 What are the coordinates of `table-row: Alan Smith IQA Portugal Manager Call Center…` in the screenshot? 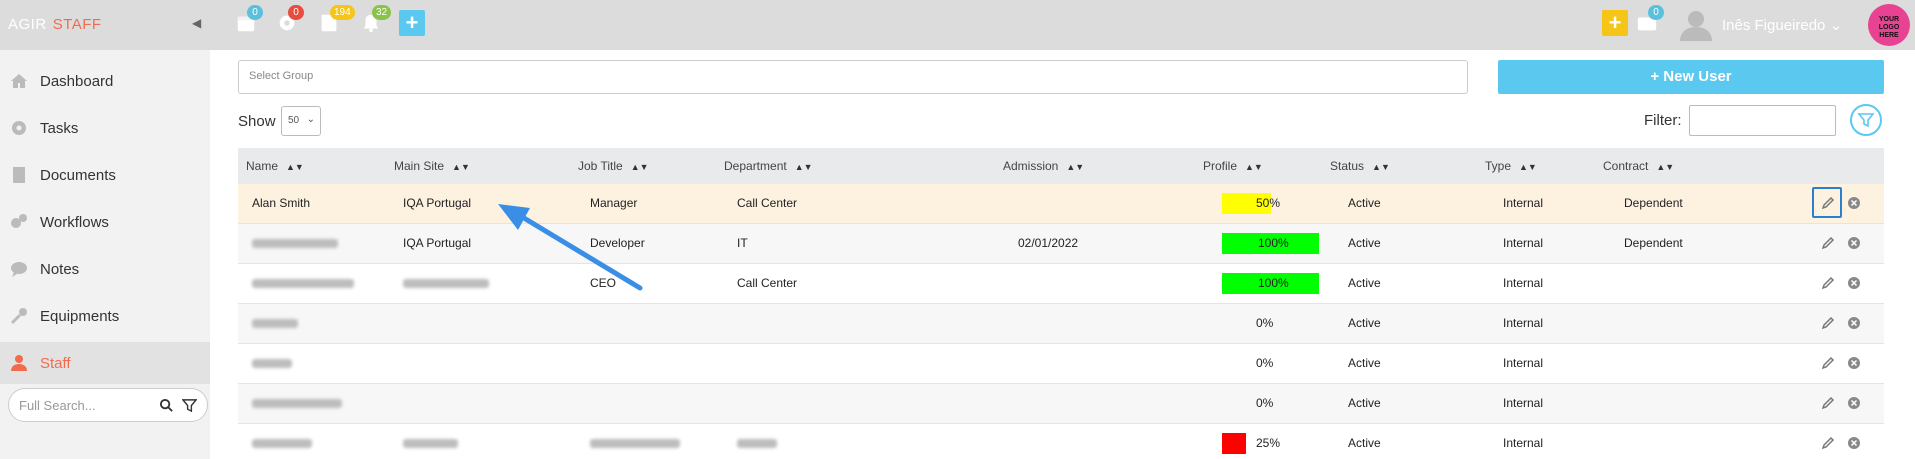 It's located at (1061, 204).